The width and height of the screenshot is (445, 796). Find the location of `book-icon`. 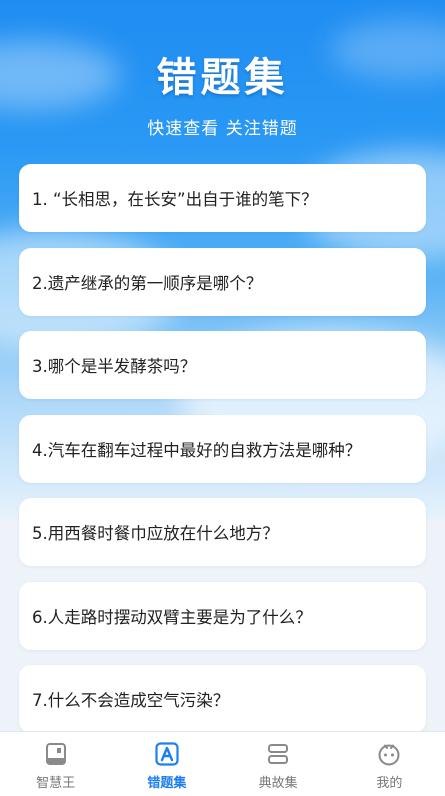

book-icon is located at coordinates (55, 754).